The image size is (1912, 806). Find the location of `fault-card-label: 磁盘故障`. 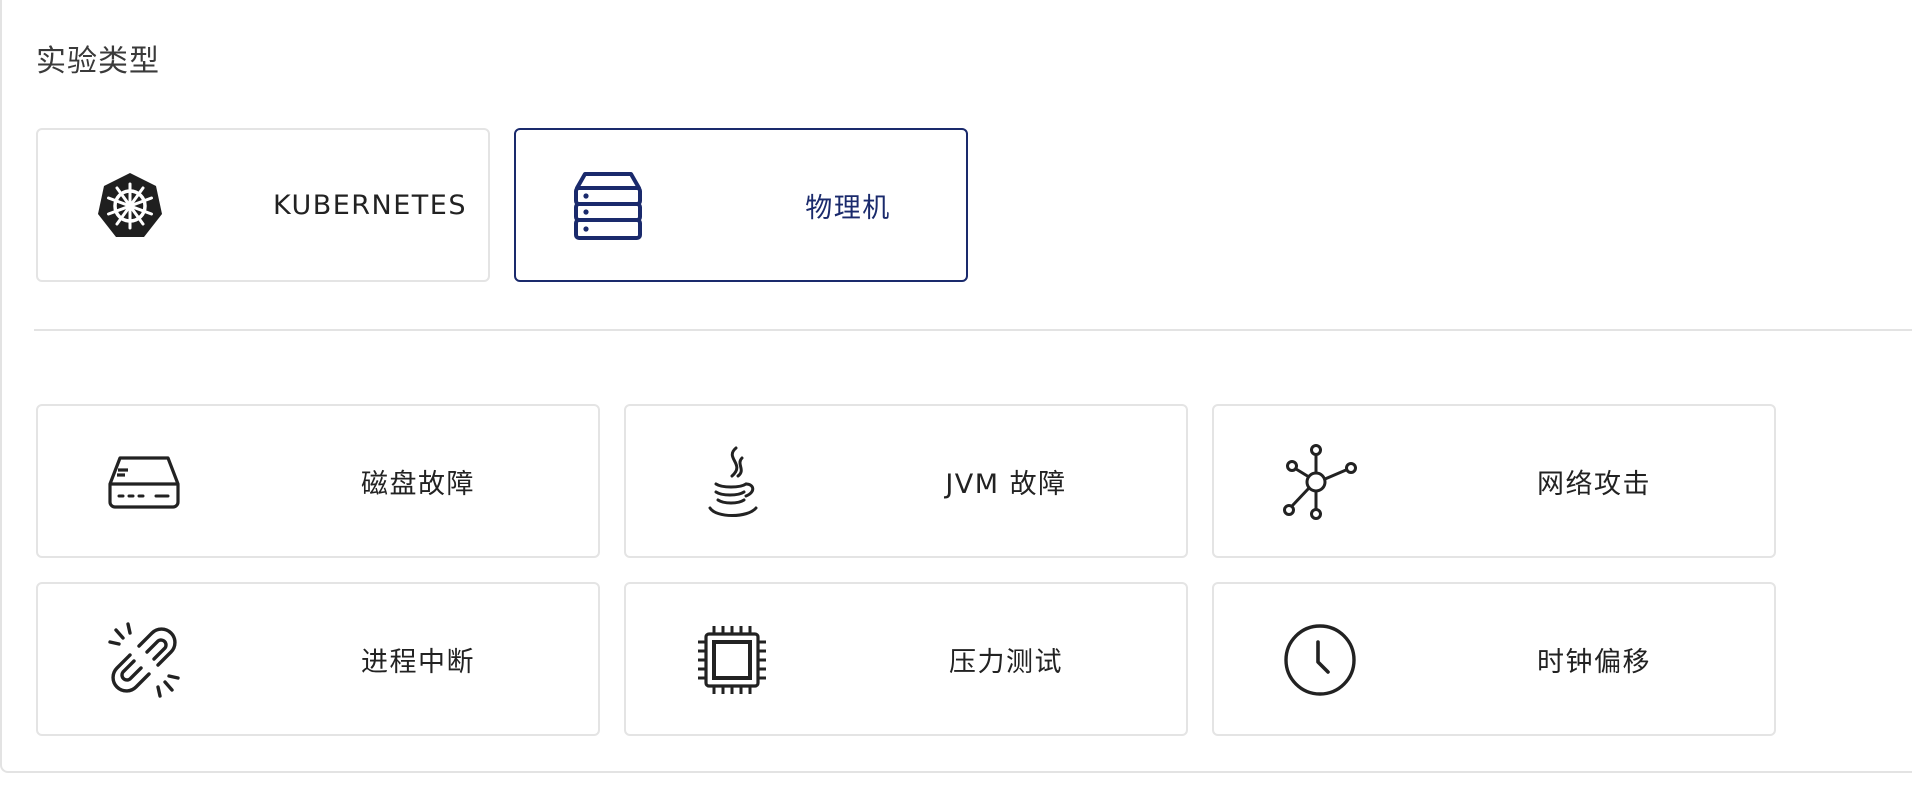

fault-card-label: 磁盘故障 is located at coordinates (418, 484).